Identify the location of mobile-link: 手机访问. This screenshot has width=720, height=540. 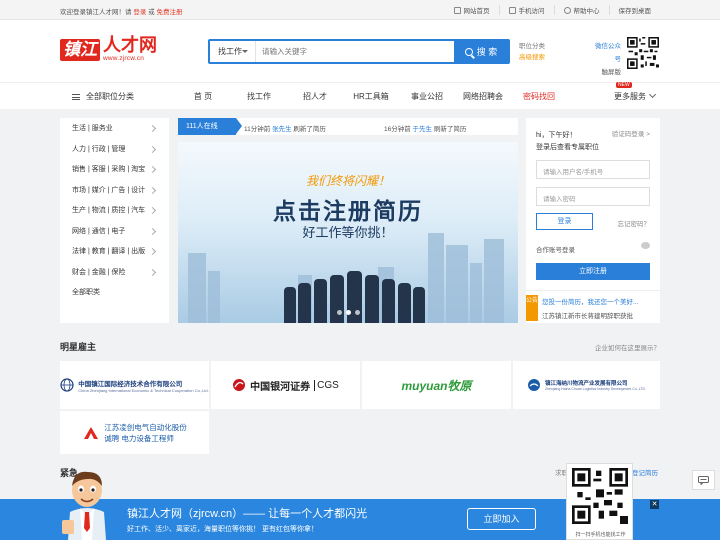
(526, 10).